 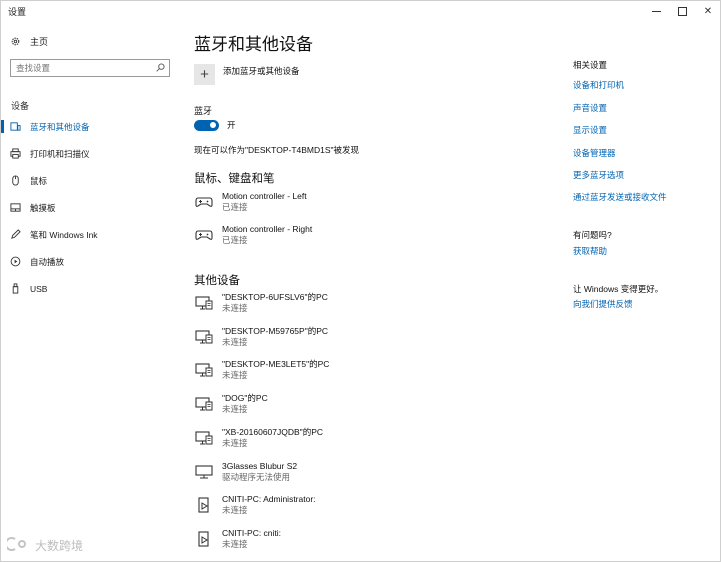 I want to click on search-input, so click(x=86, y=68).